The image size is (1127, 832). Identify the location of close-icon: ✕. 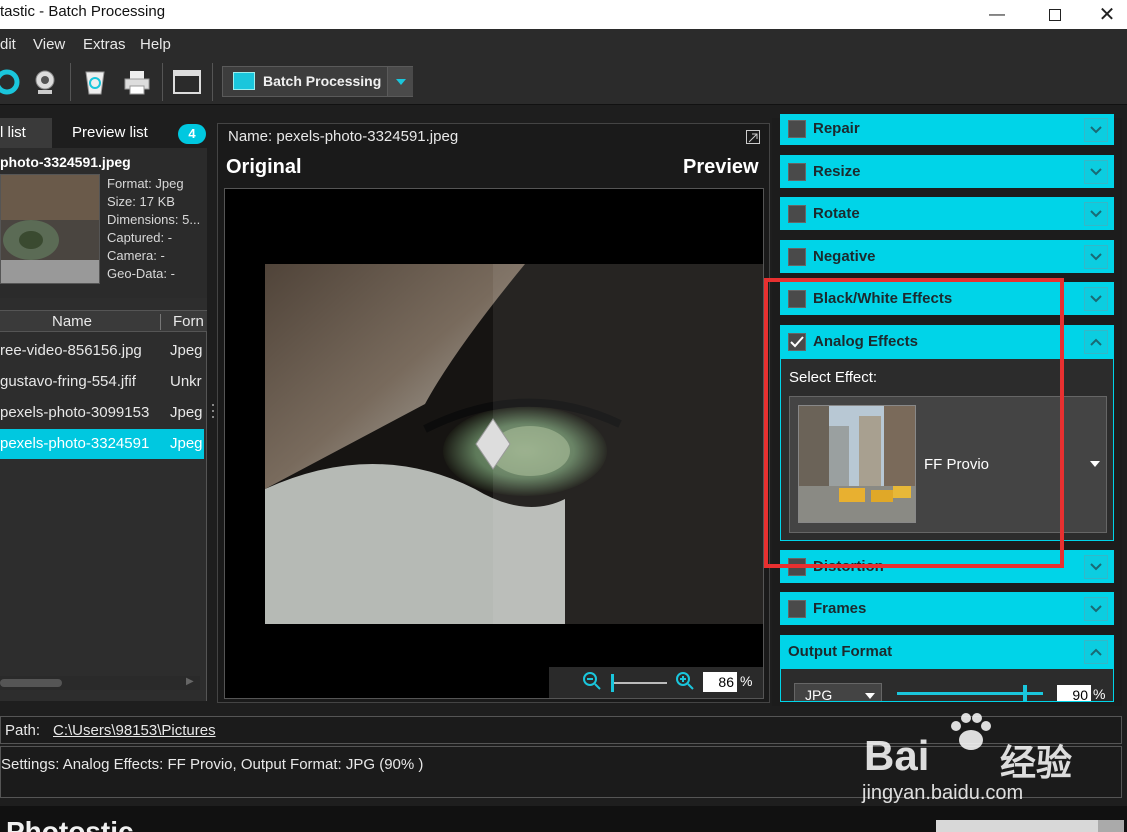
(1107, 15).